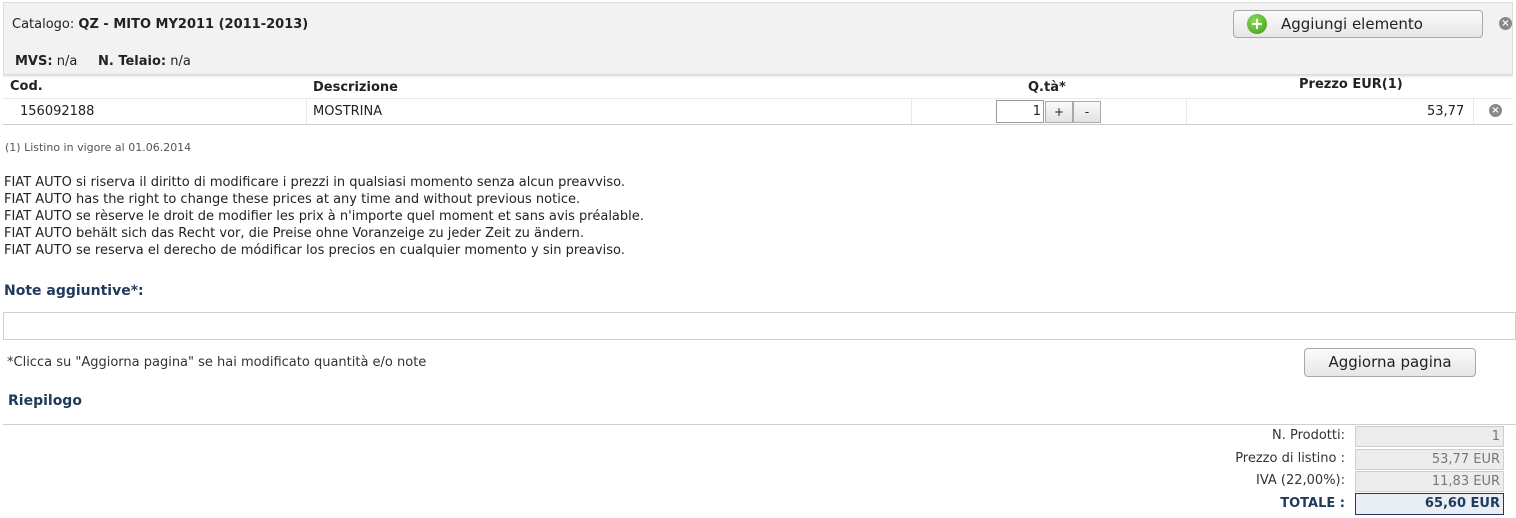 The width and height of the screenshot is (1516, 518). Describe the element at coordinates (1020, 111) in the screenshot. I see `quantity-input: 1` at that location.